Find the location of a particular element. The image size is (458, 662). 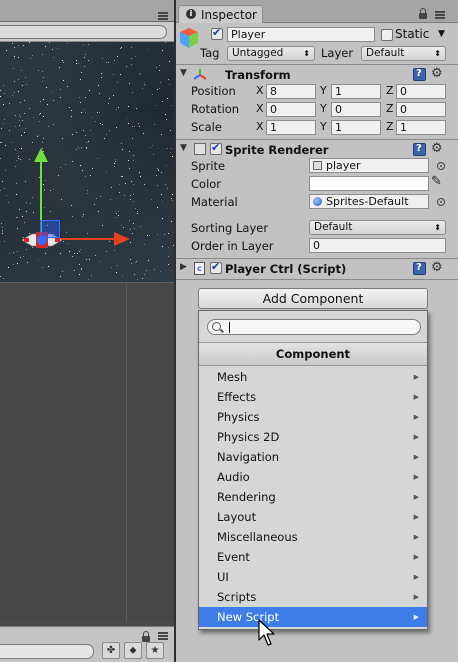

add-component-button: Add Component is located at coordinates (313, 298).